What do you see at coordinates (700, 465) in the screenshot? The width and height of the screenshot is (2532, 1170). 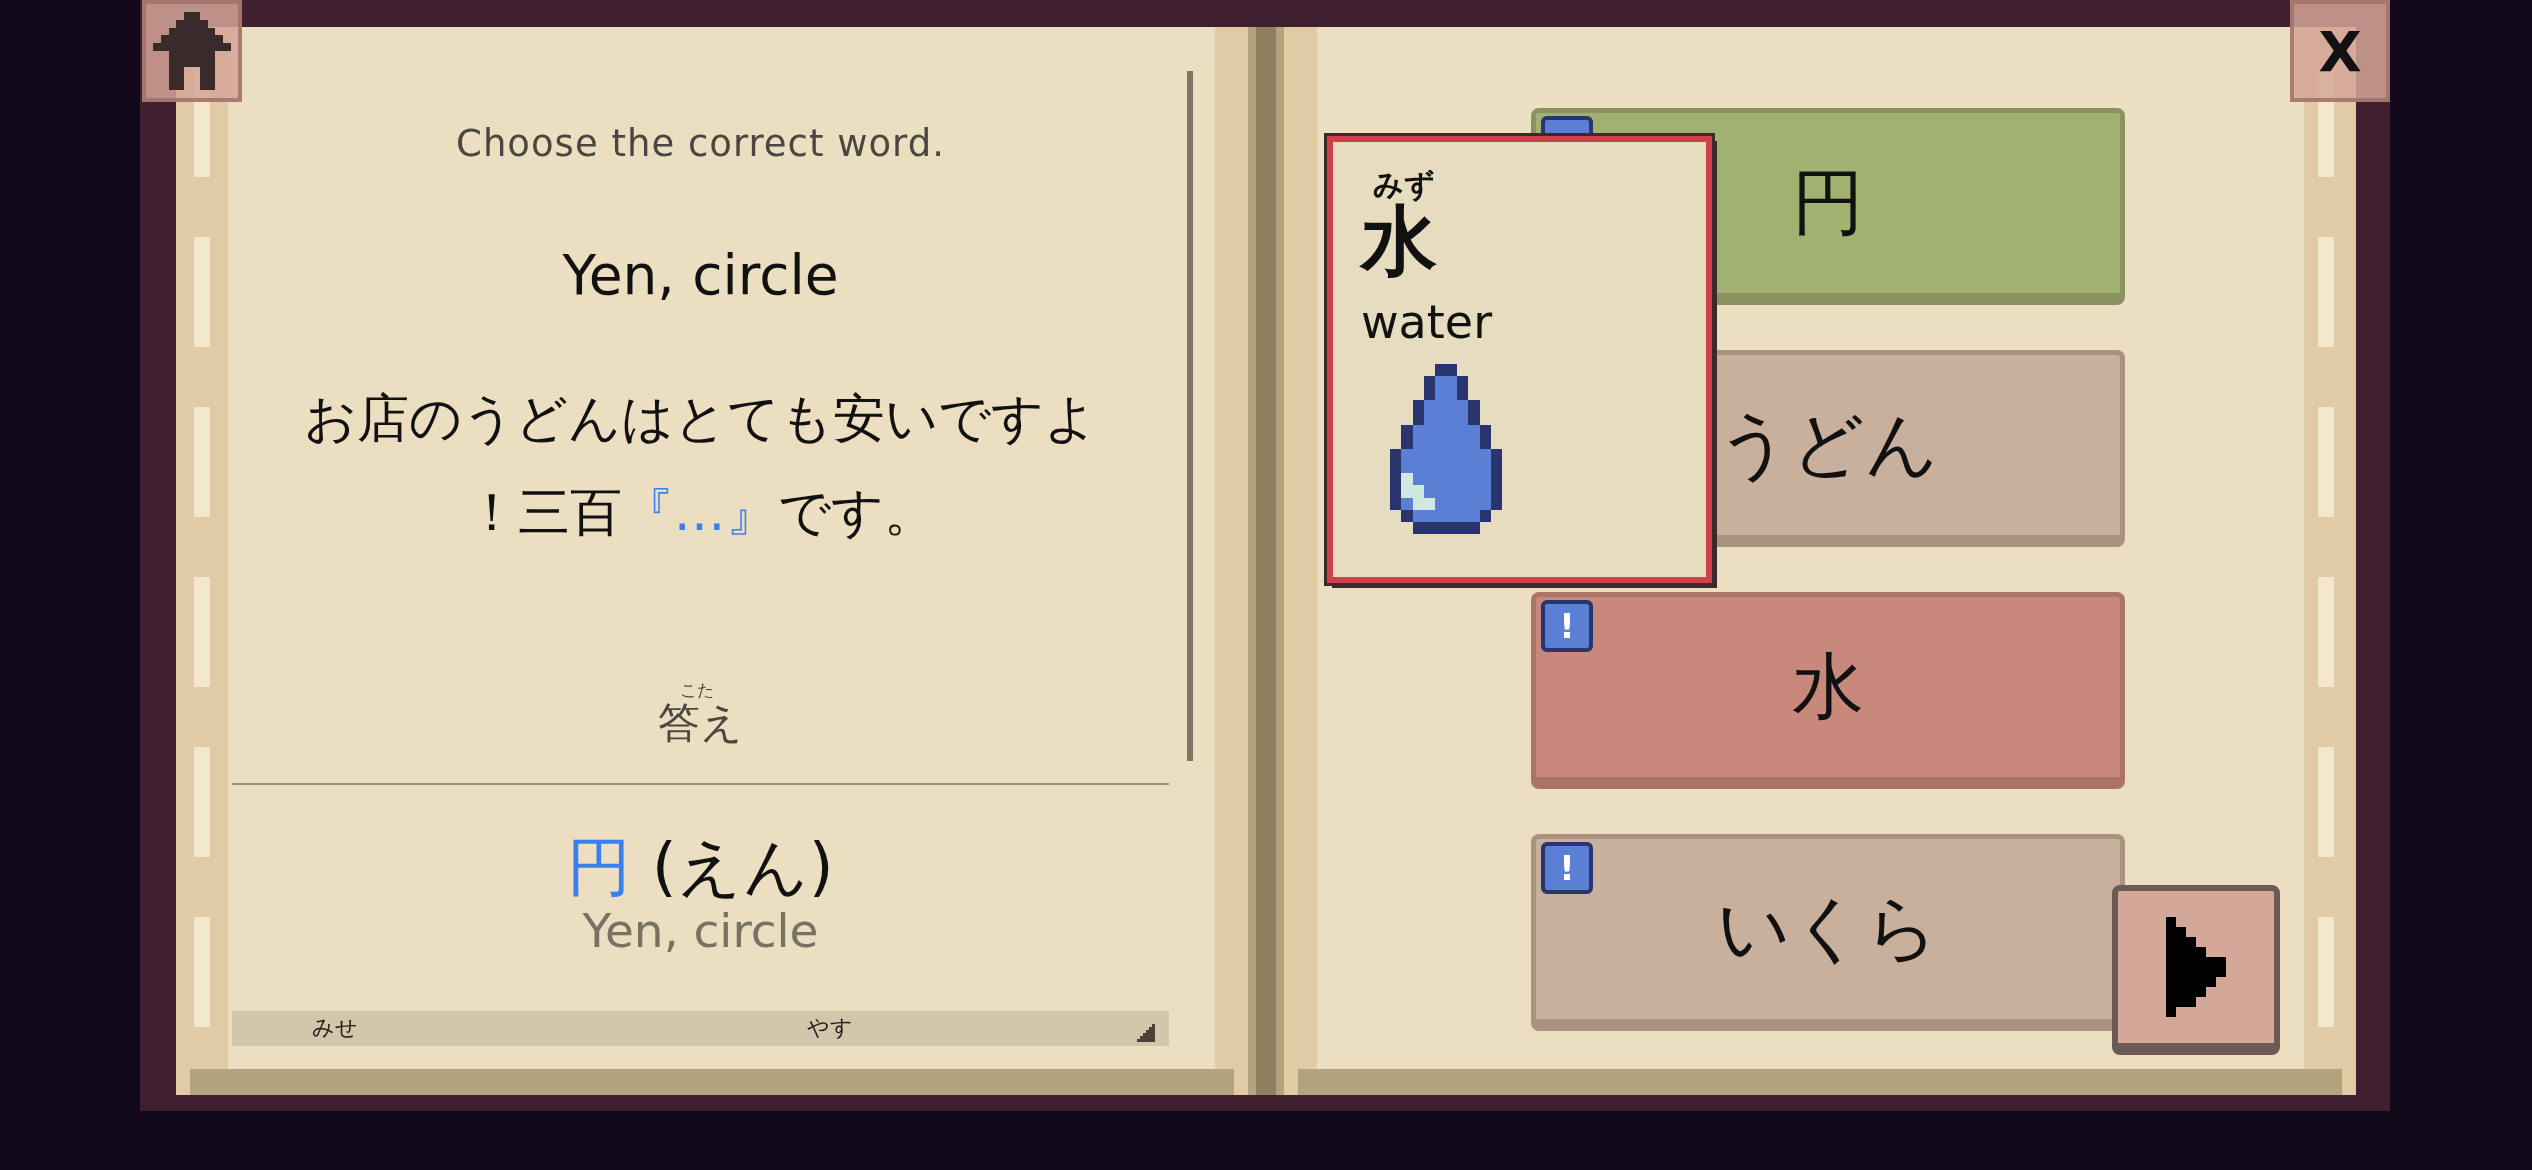 I see `example-sentence: お店のうどんはとても安いですよ！三百『…』です。` at bounding box center [700, 465].